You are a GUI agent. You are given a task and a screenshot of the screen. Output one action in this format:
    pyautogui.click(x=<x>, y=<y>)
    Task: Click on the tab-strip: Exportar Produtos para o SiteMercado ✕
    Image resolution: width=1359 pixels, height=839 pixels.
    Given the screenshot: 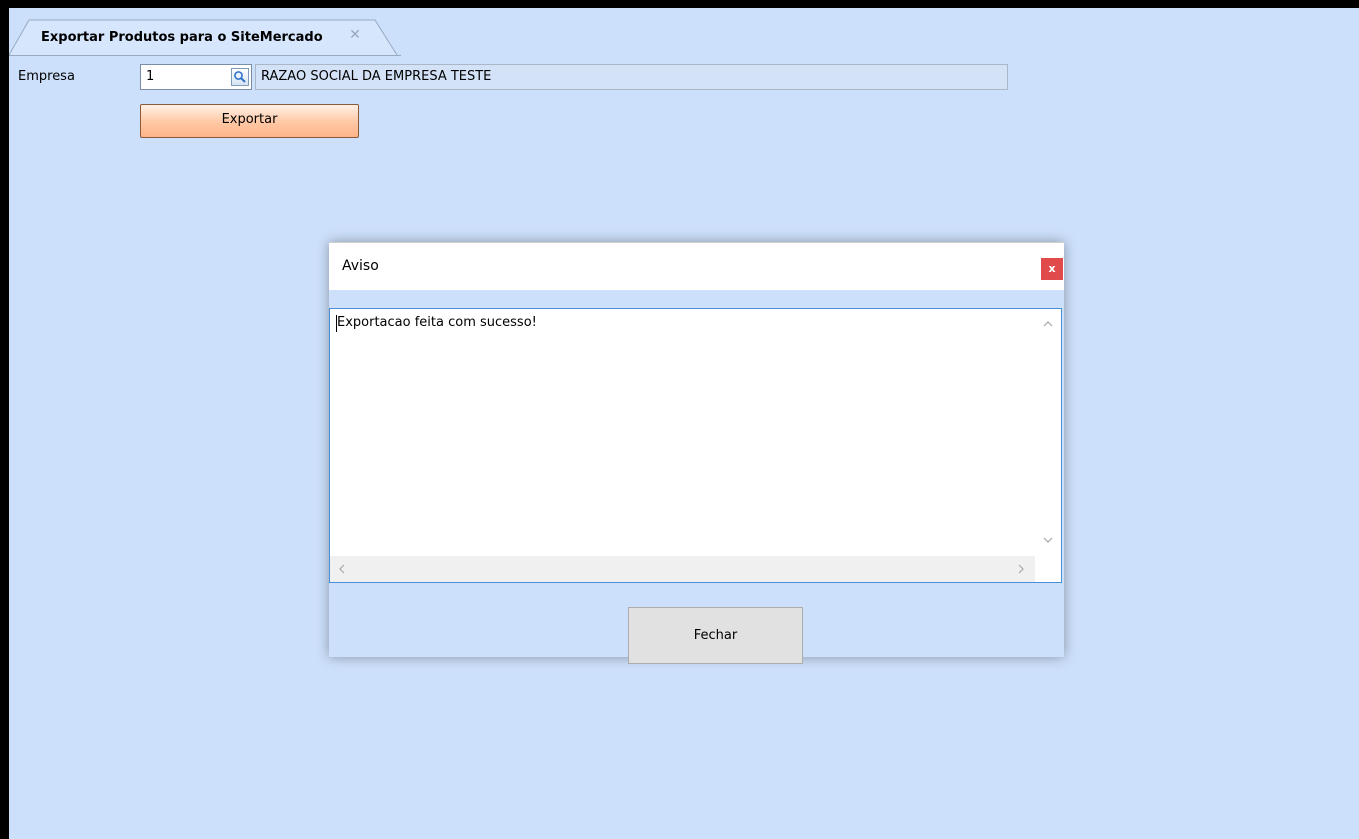 What is the action you would take?
    pyautogui.click(x=684, y=32)
    